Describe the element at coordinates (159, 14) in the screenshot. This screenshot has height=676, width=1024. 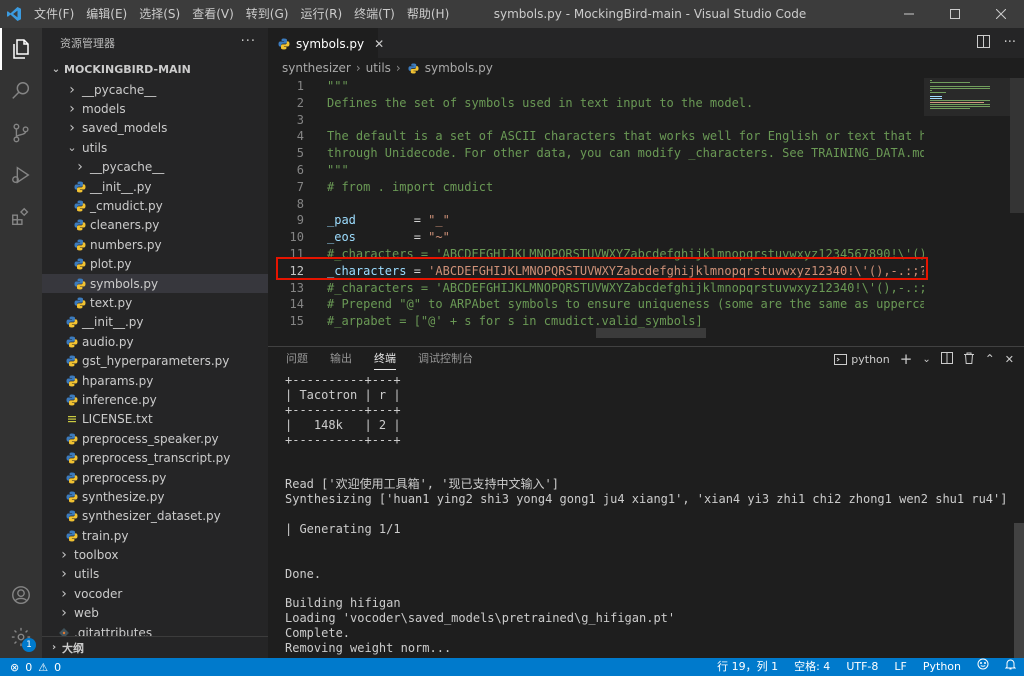
I see `menu-item: 选择(S)` at that location.